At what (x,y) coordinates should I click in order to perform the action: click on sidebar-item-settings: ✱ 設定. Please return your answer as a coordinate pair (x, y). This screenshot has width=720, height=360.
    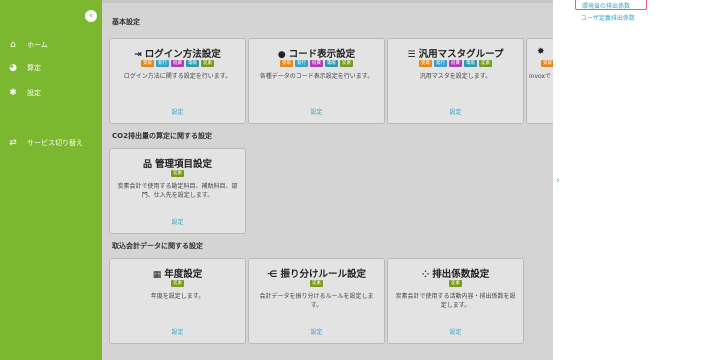
    Looking at the image, I should click on (23, 93).